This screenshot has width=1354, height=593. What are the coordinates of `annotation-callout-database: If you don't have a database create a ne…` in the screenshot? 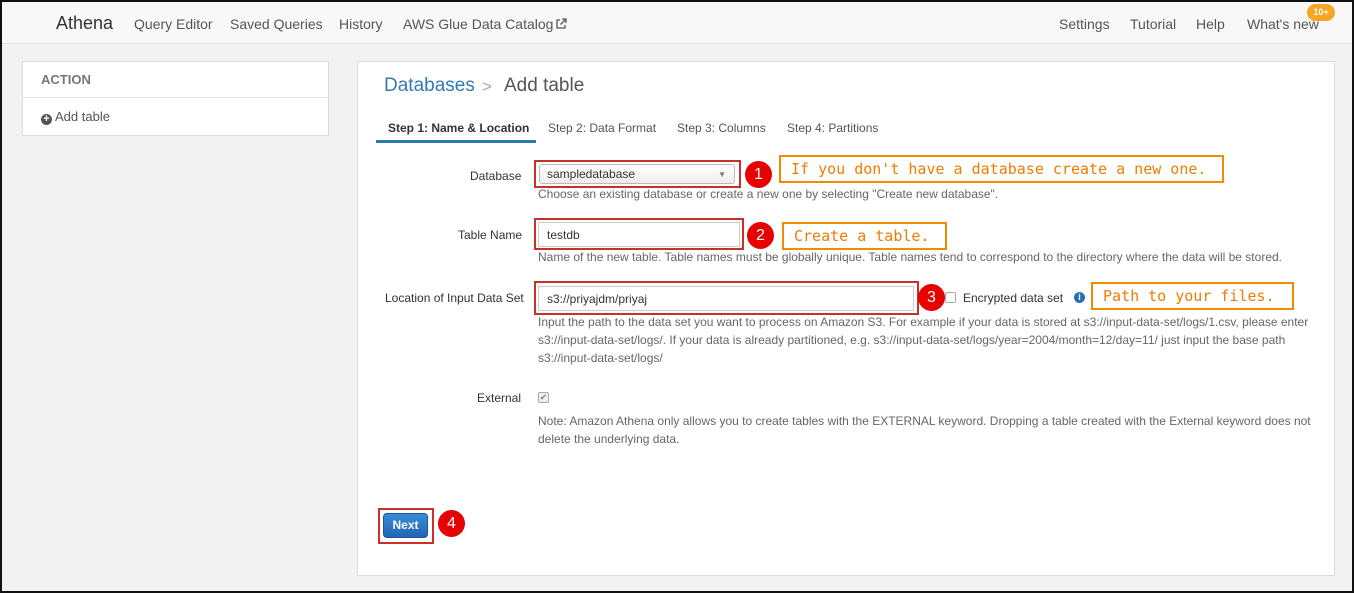 It's located at (1001, 169).